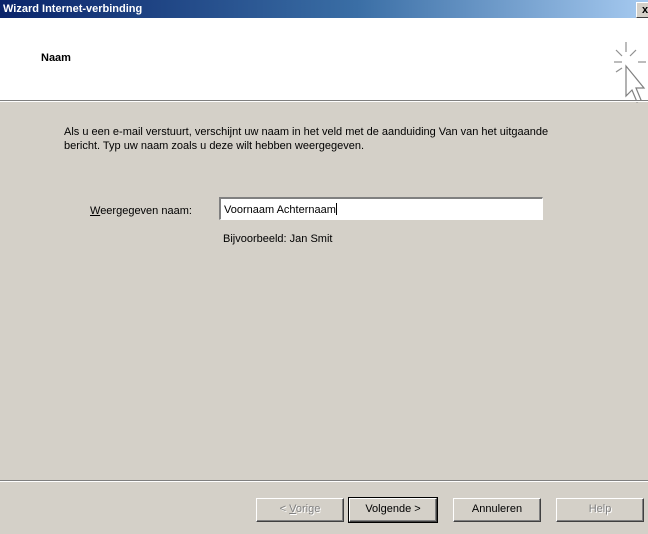 This screenshot has height=534, width=648. What do you see at coordinates (95, 211) in the screenshot?
I see `display-name-label-mnemonic: W` at bounding box center [95, 211].